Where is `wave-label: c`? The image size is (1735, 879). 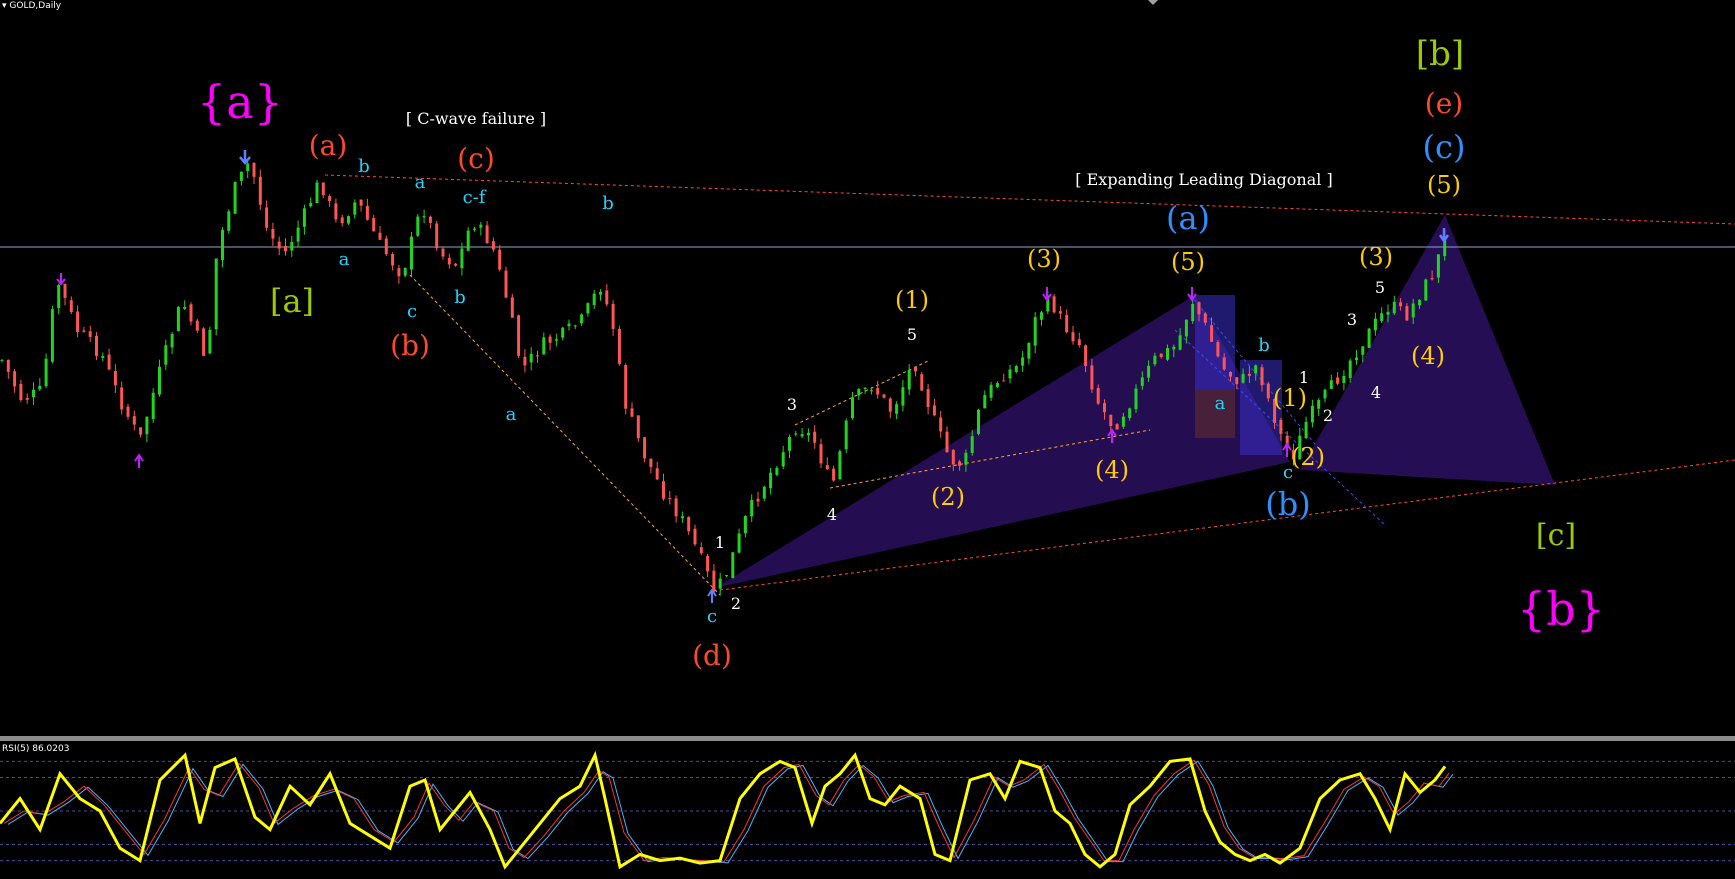 wave-label: c is located at coordinates (1288, 472).